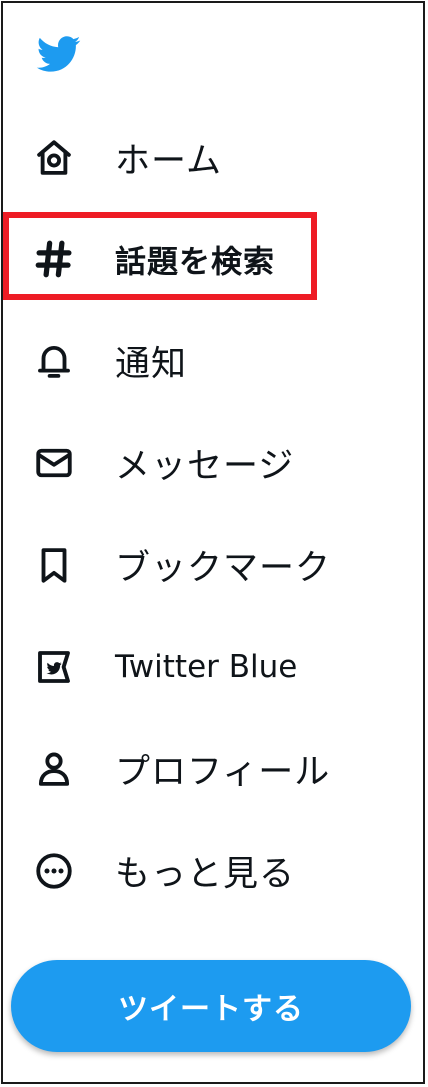  Describe the element at coordinates (54, 871) in the screenshot. I see `more-circle-icon` at that location.